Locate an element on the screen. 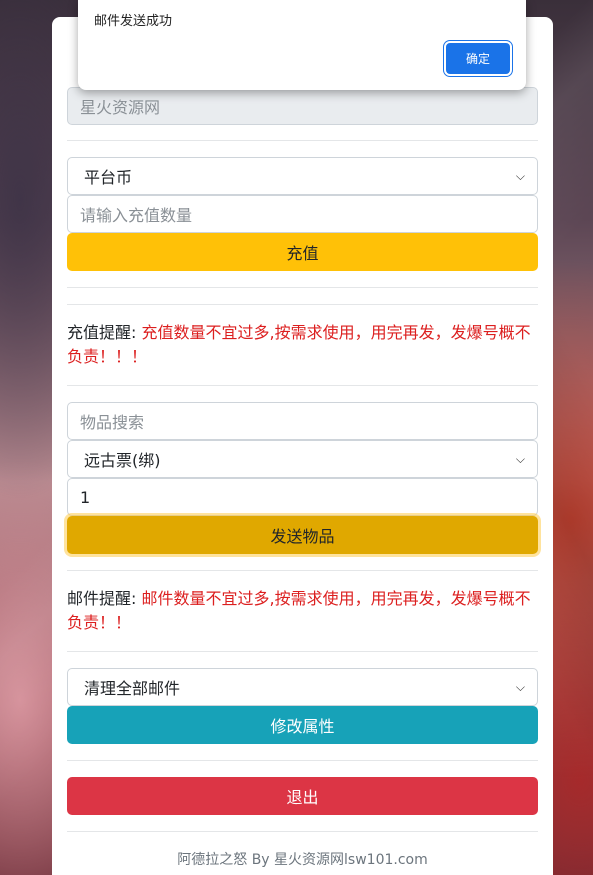  modify-attributes-button: 修改属性 is located at coordinates (302, 725).